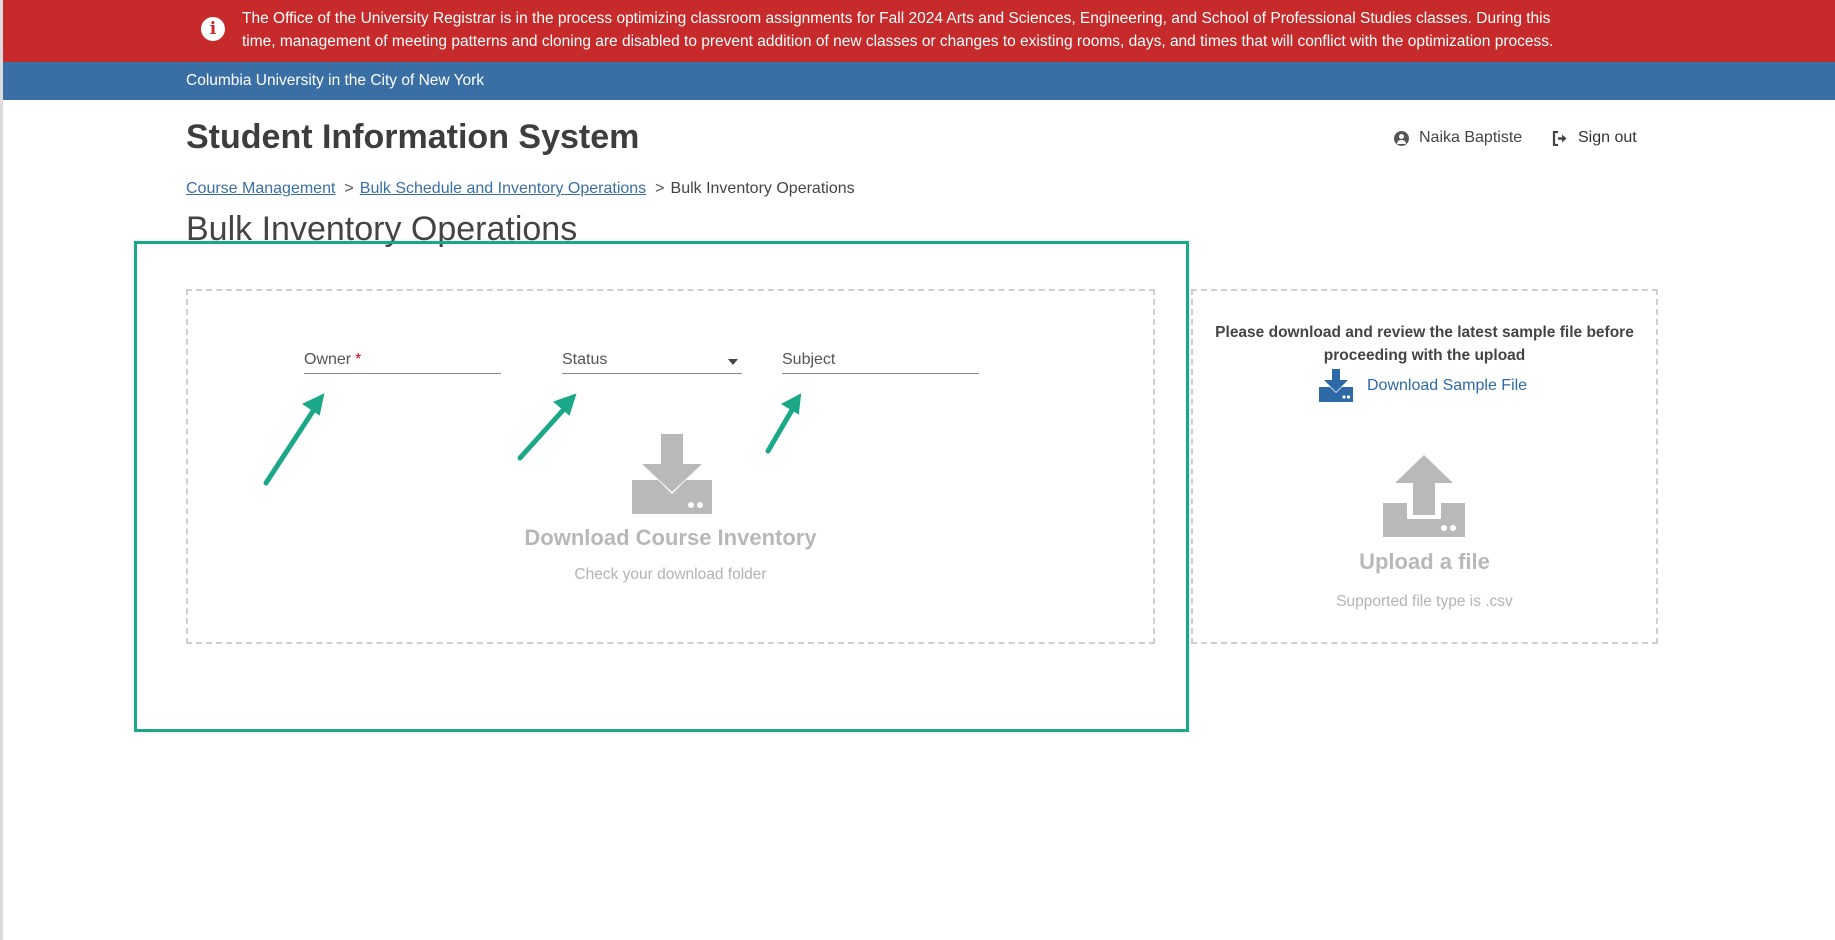 The height and width of the screenshot is (940, 1835). What do you see at coordinates (1424, 601) in the screenshot?
I see `supported-file-type: Supported file type is .csv` at bounding box center [1424, 601].